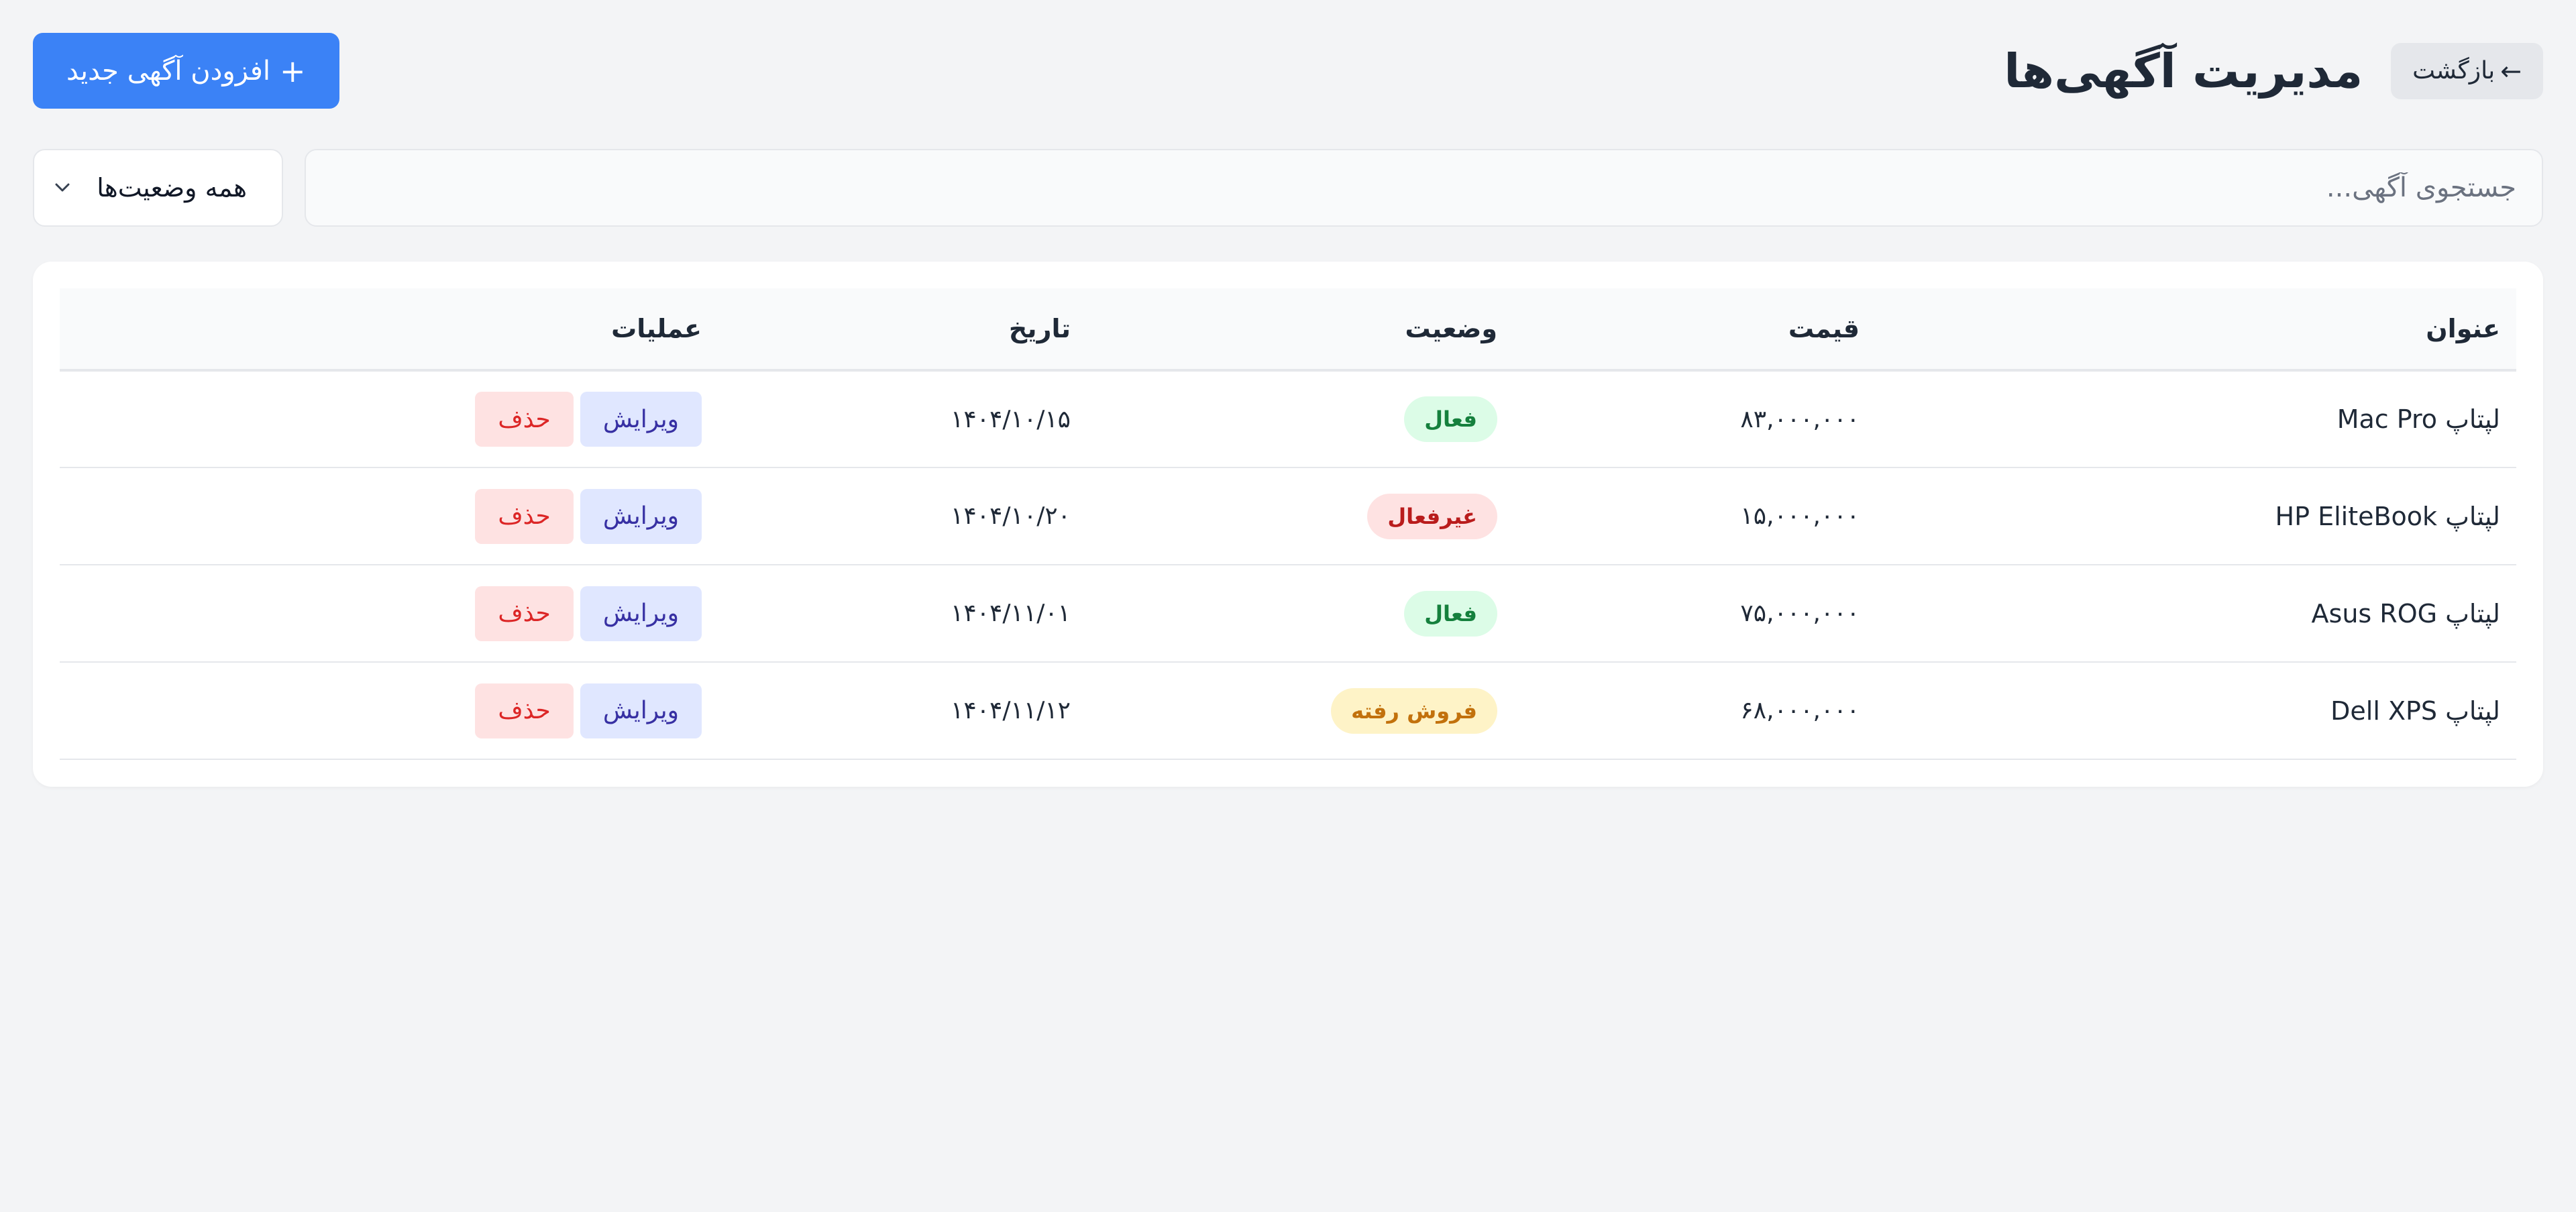 The height and width of the screenshot is (1212, 2576). I want to click on back-button: ← بازگشت, so click(2467, 70).